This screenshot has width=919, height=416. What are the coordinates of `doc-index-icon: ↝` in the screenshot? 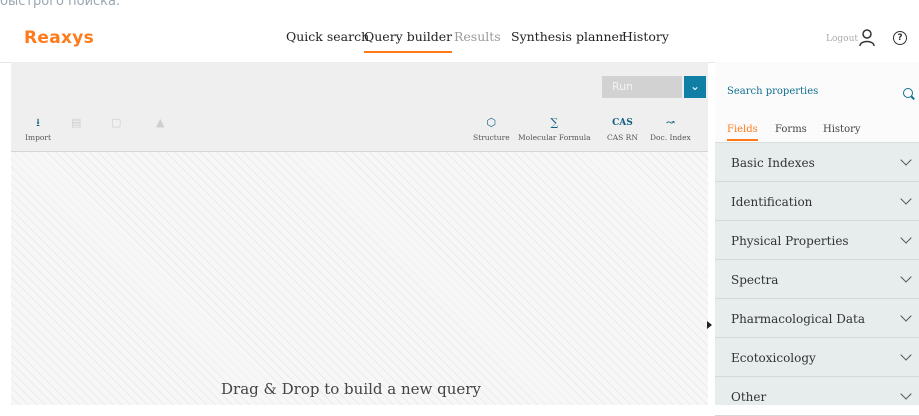 It's located at (670, 122).